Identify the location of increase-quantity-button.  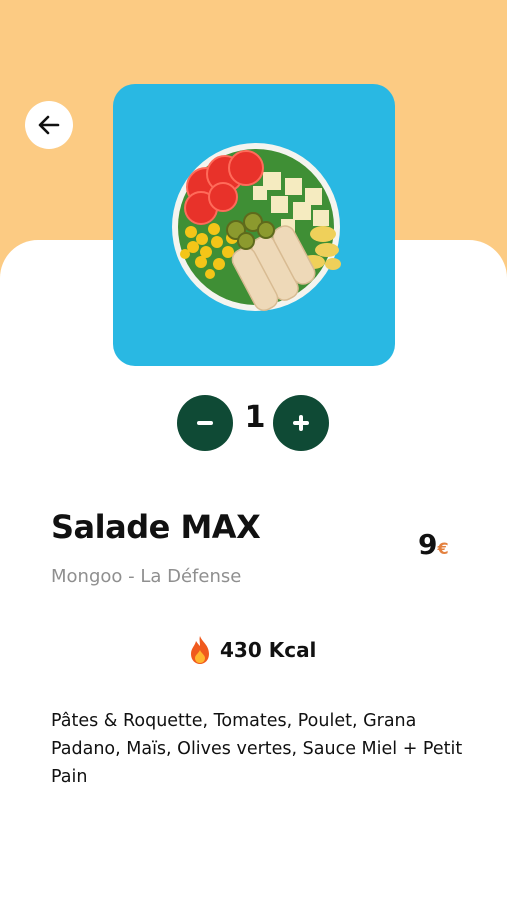
(301, 423).